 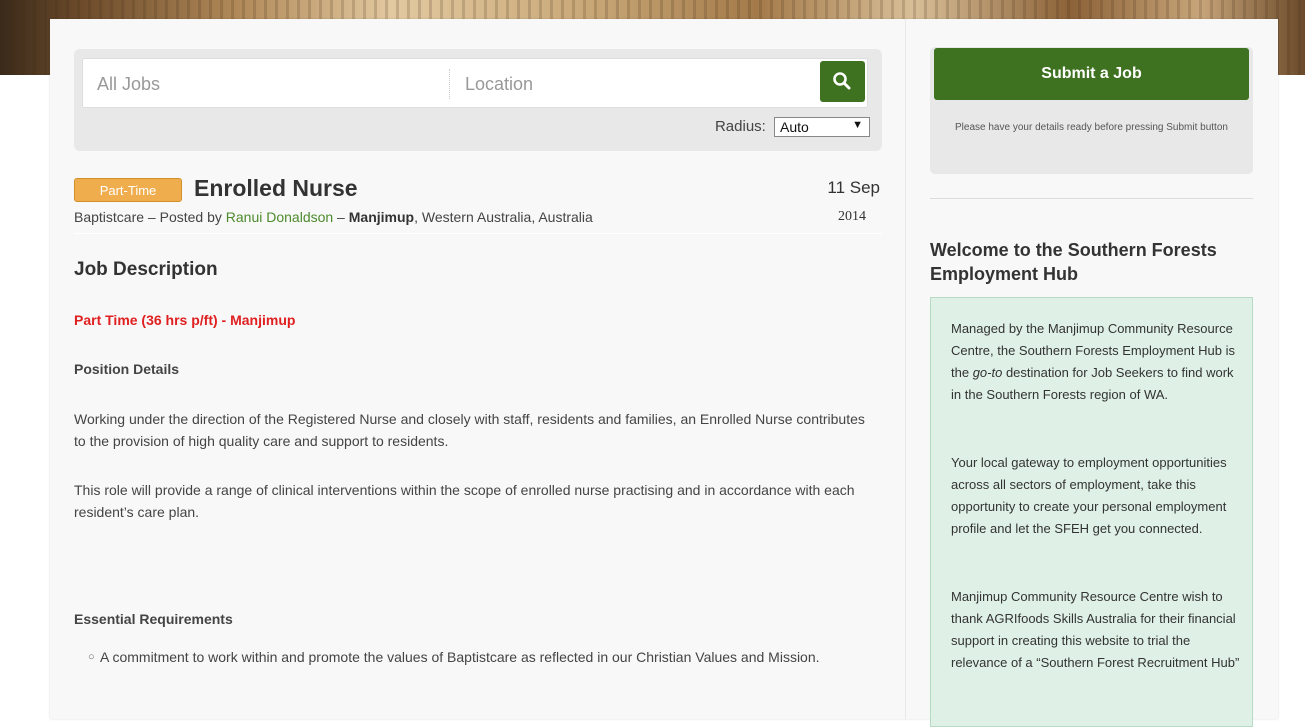 I want to click on search-icon, so click(x=842, y=81).